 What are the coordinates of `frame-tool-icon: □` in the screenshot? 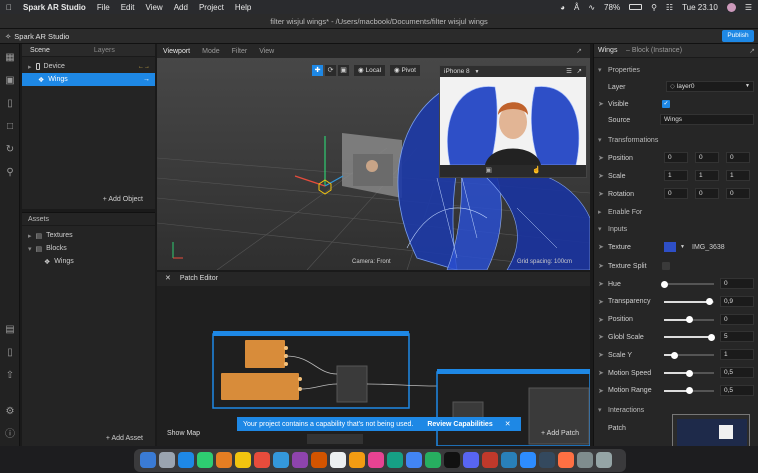 It's located at (10, 127).